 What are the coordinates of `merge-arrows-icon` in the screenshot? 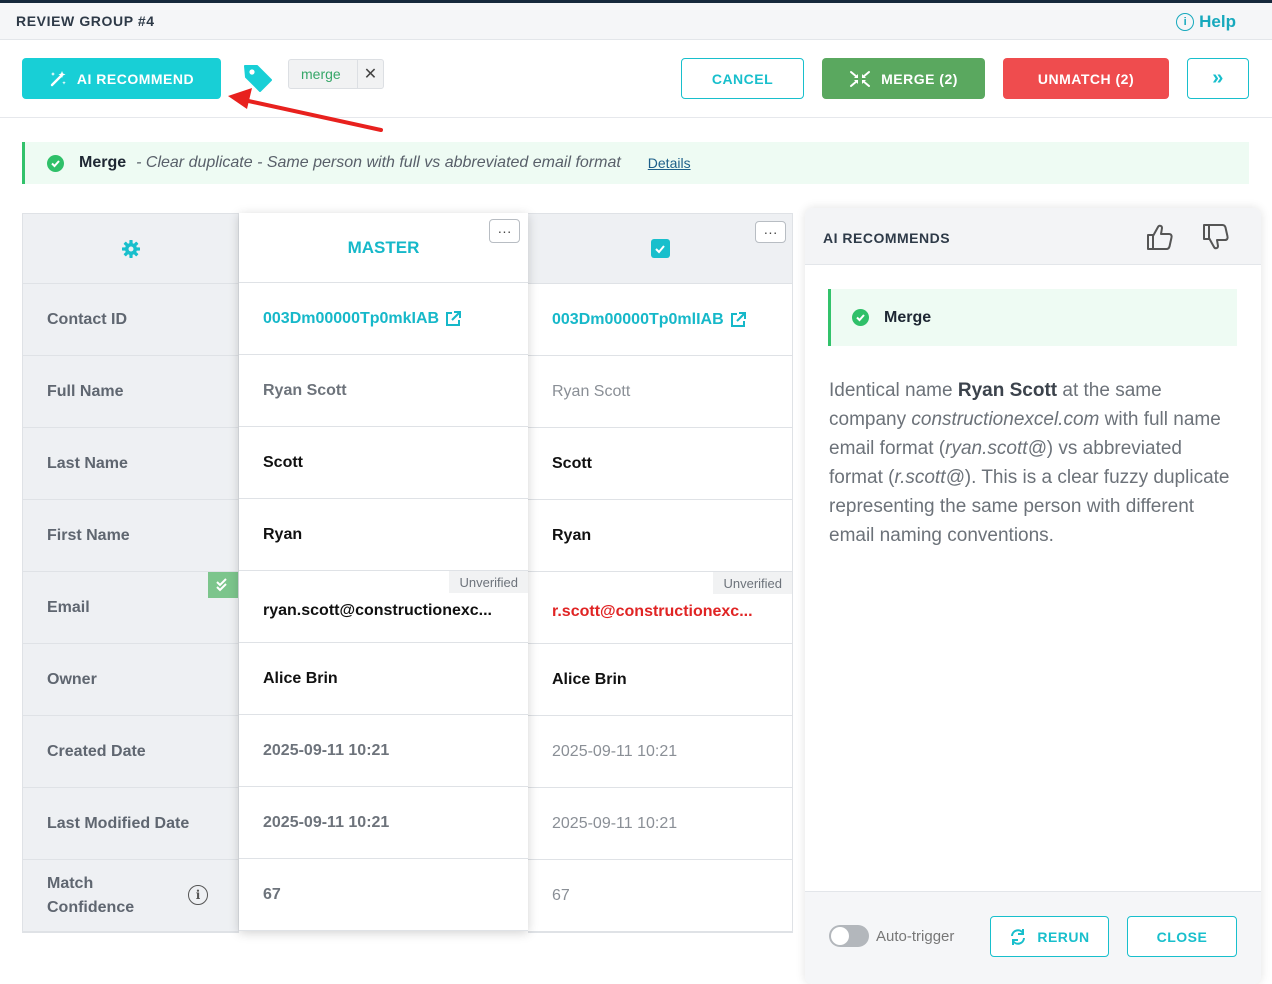 It's located at (860, 78).